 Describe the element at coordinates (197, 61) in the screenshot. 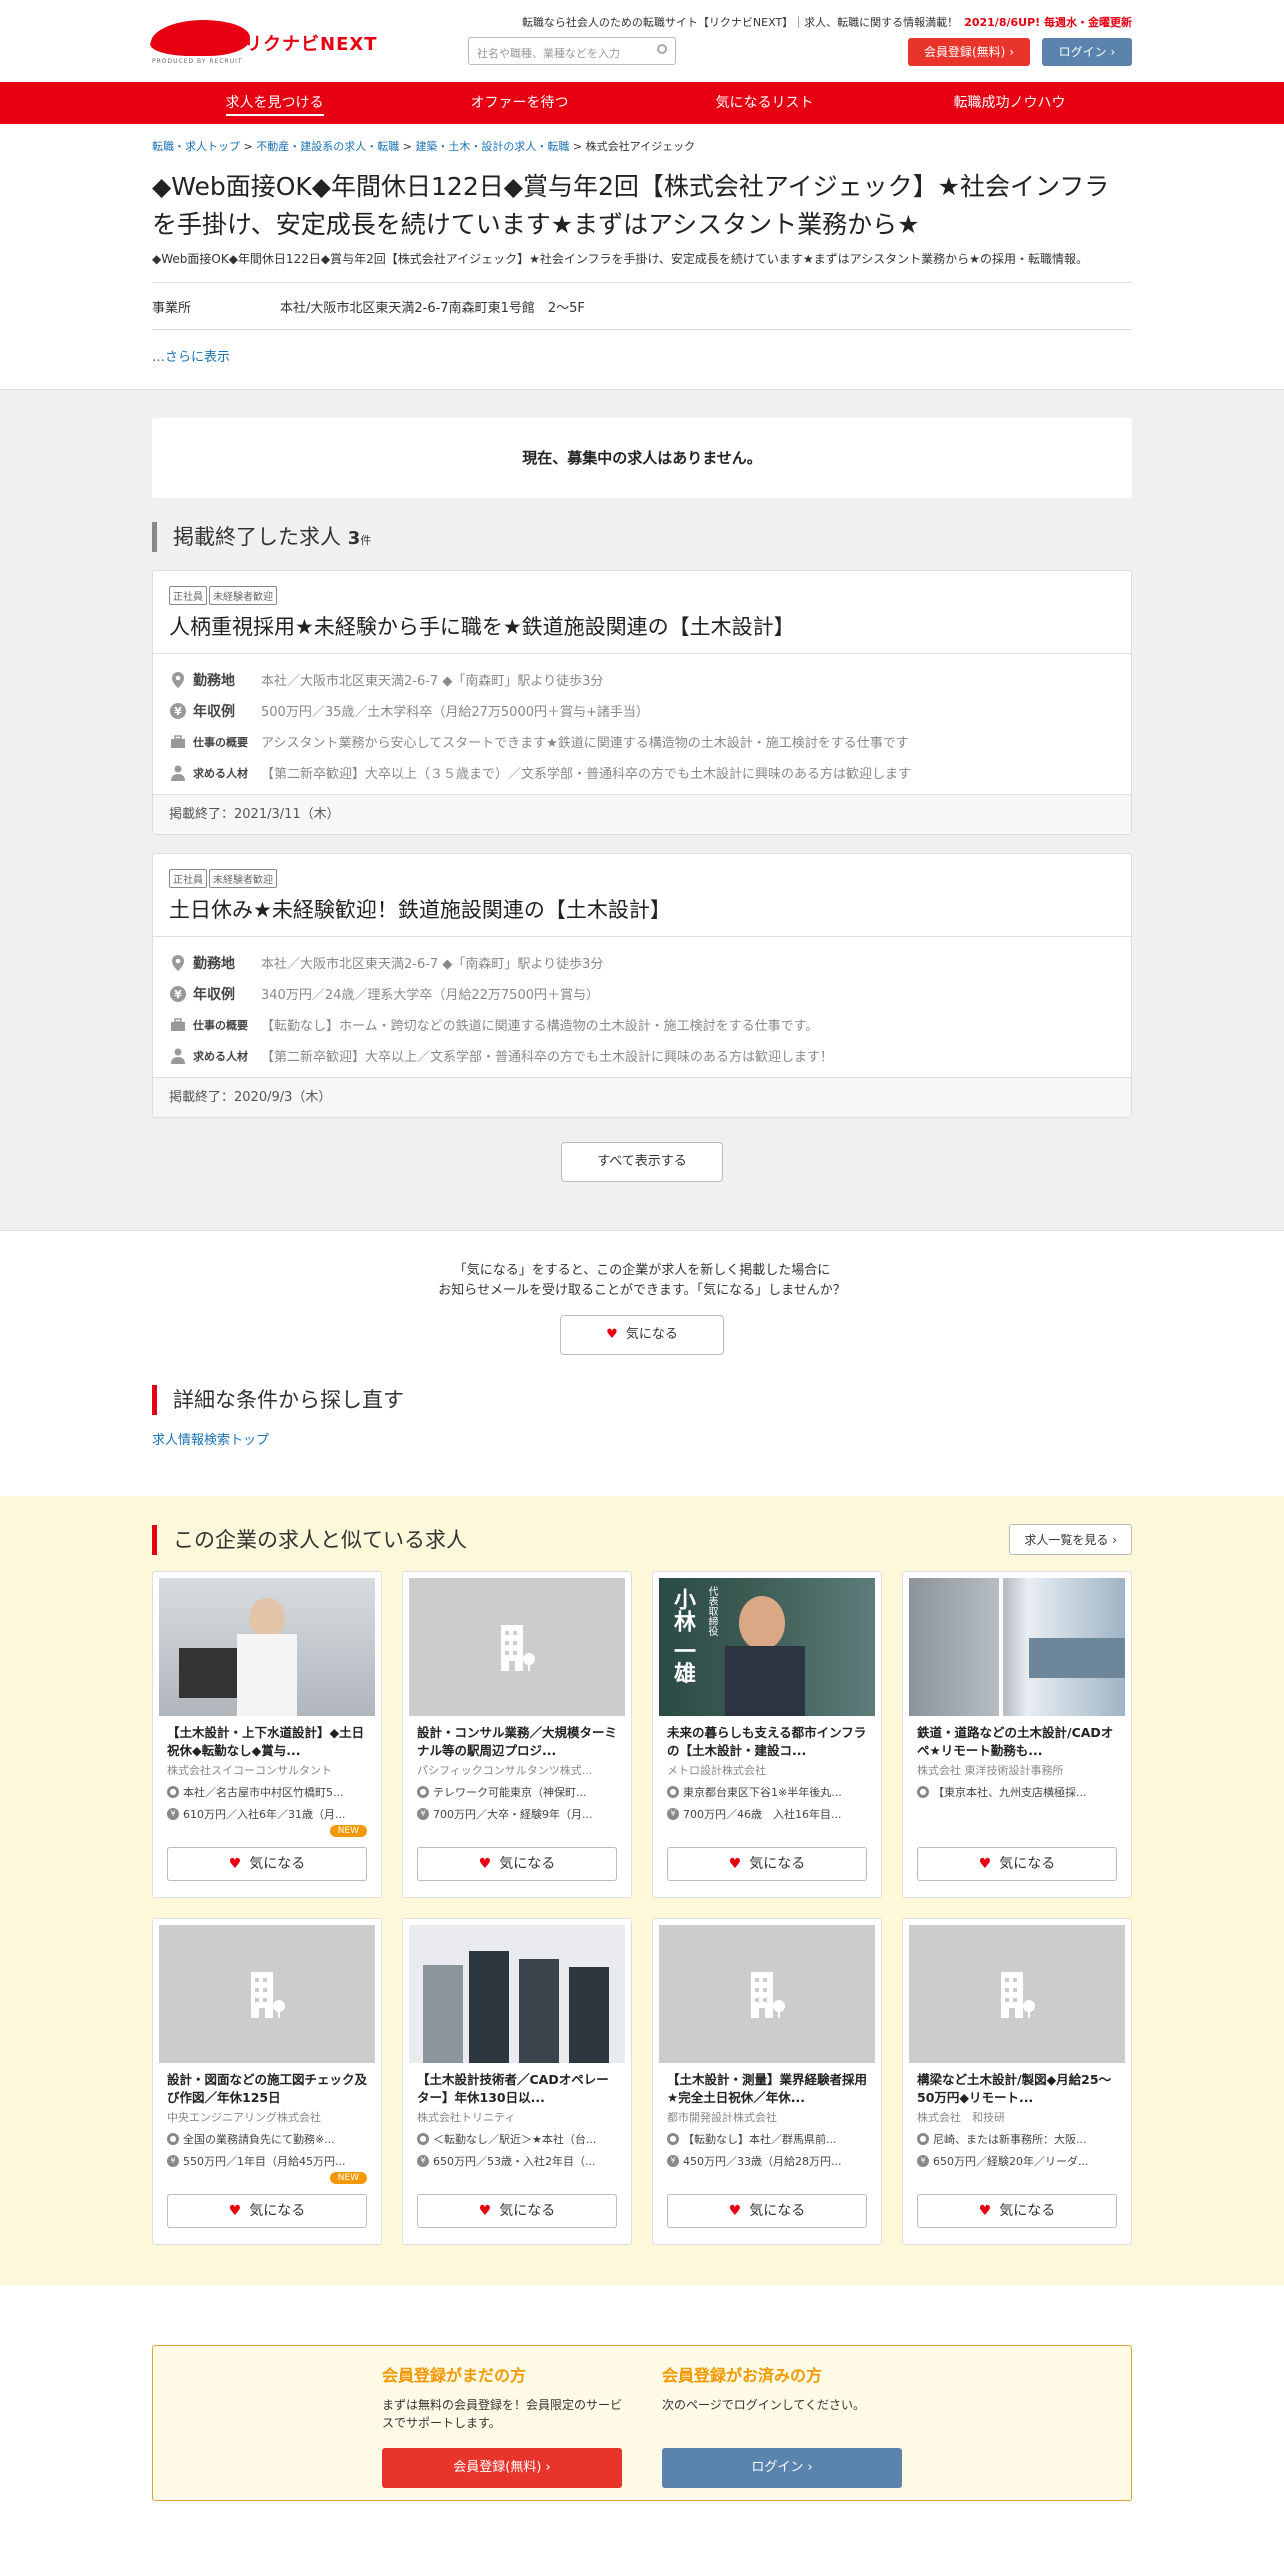

I see `logo-subtext: PRODUCED BY RECRUIT` at that location.